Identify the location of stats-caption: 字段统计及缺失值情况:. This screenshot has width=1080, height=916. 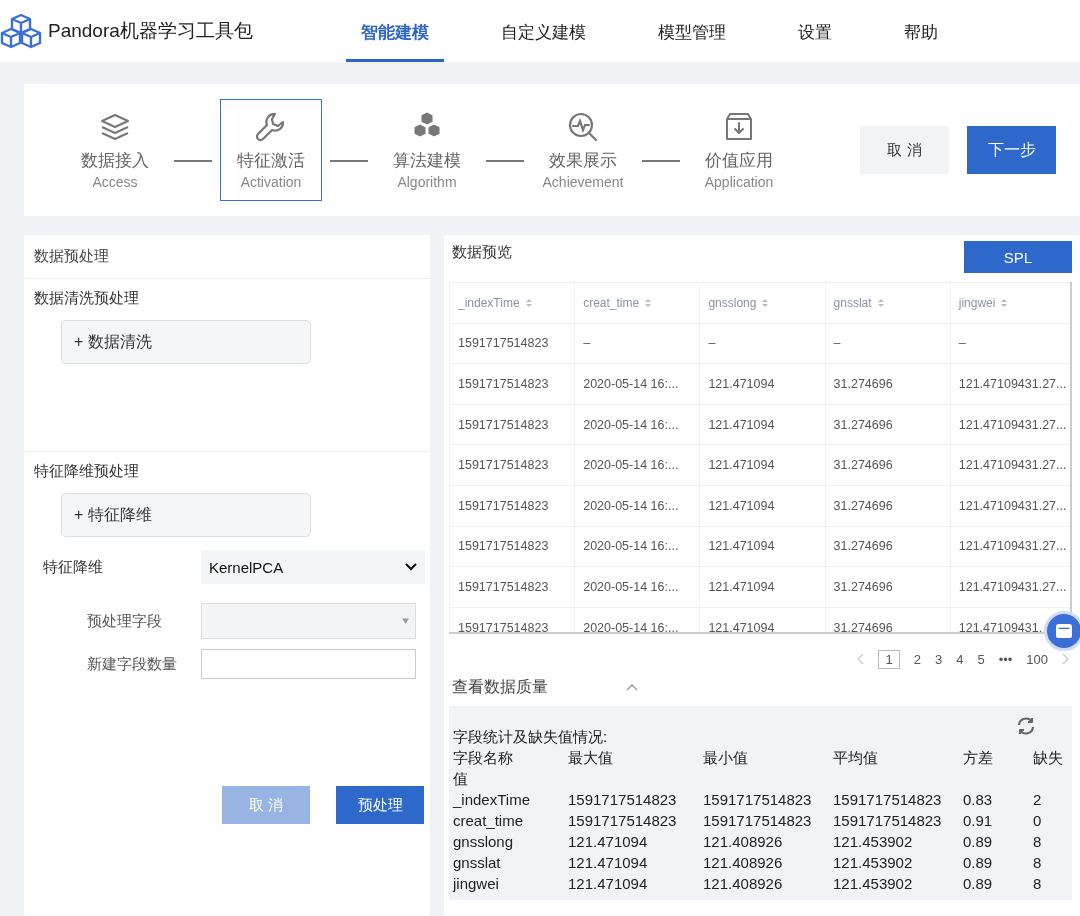
(531, 737).